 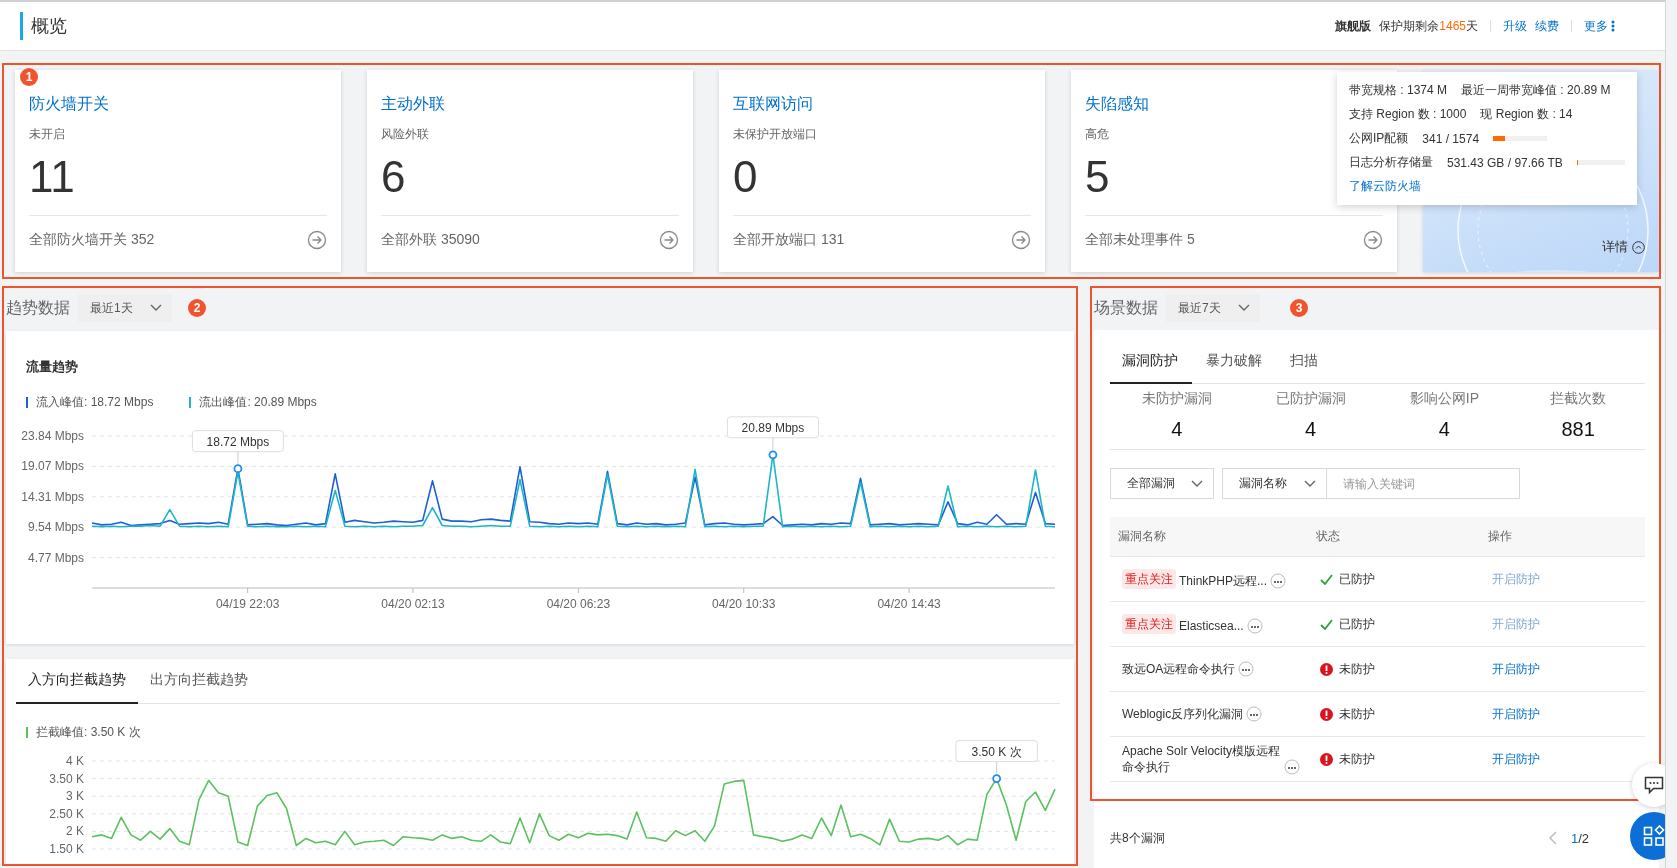 What do you see at coordinates (1379, 138) in the screenshot?
I see `quota-label: 公网IP配额` at bounding box center [1379, 138].